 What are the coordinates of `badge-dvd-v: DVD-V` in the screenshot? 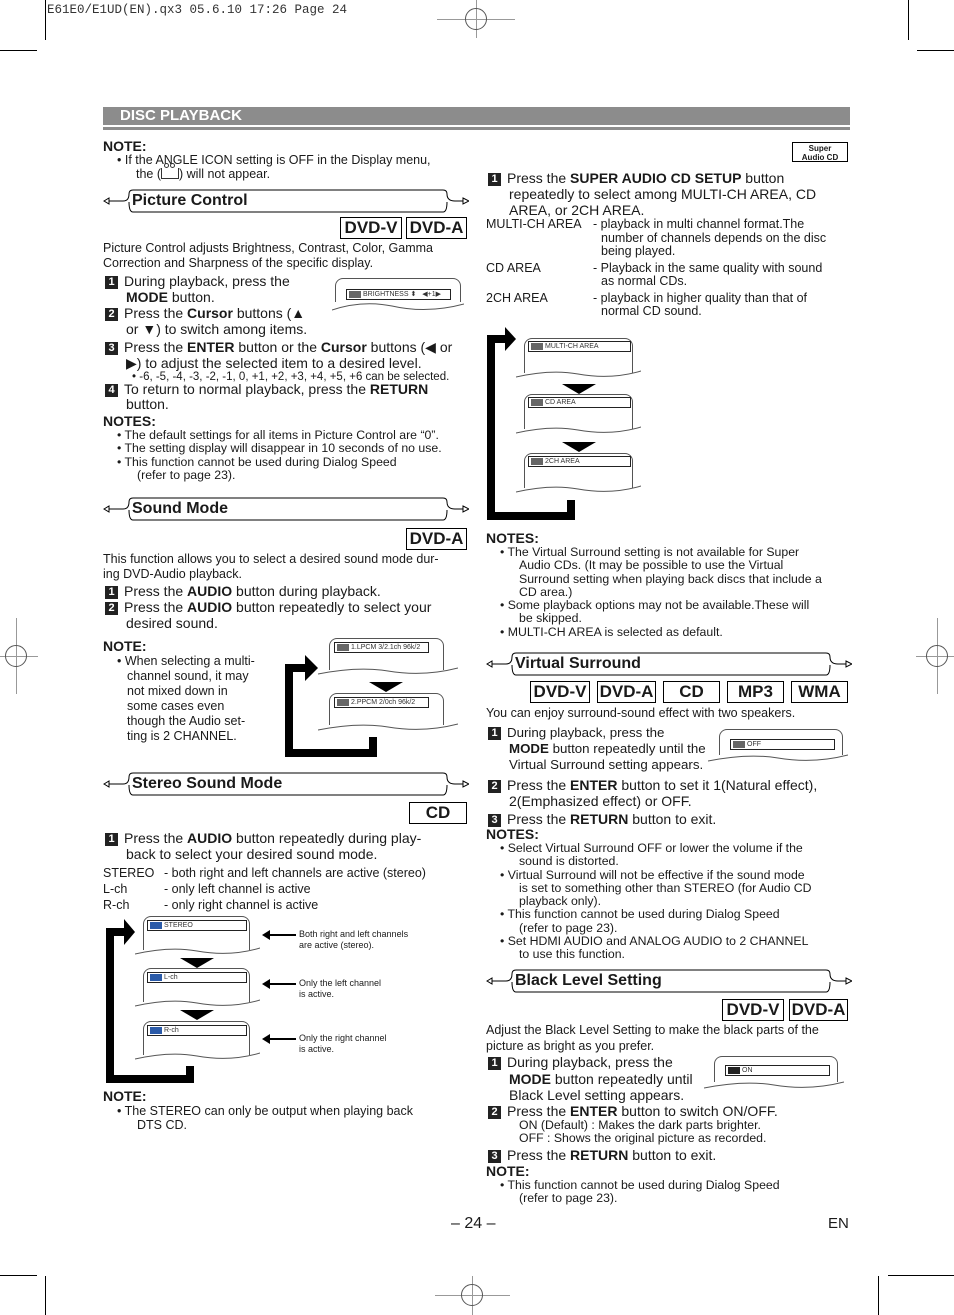 It's located at (560, 692).